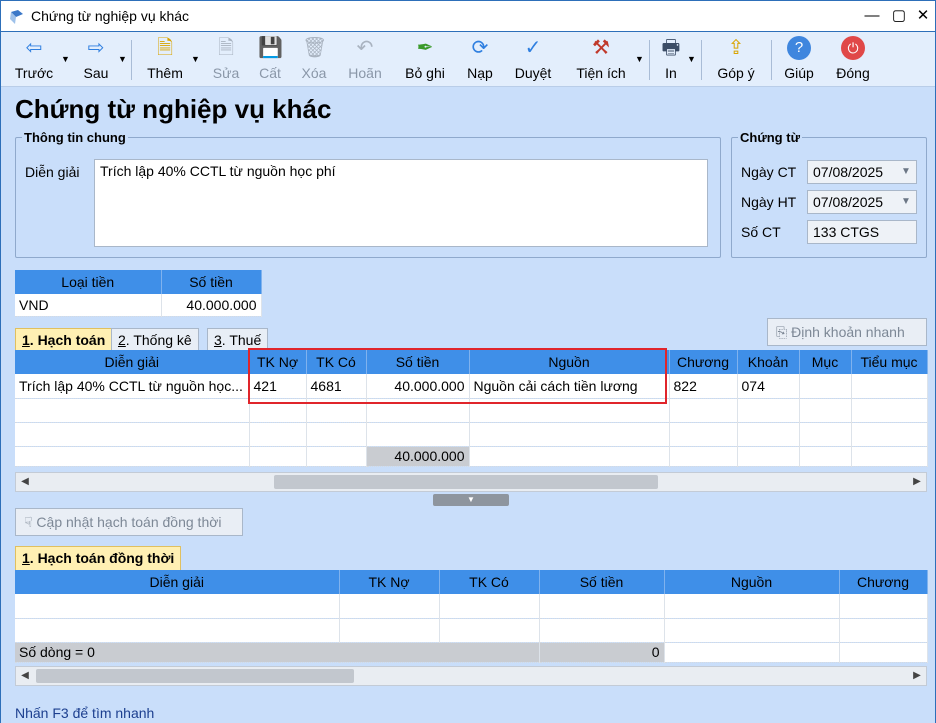 Image resolution: width=936 pixels, height=723 pixels. Describe the element at coordinates (88, 305) in the screenshot. I see `currency-type-cell: VND` at that location.